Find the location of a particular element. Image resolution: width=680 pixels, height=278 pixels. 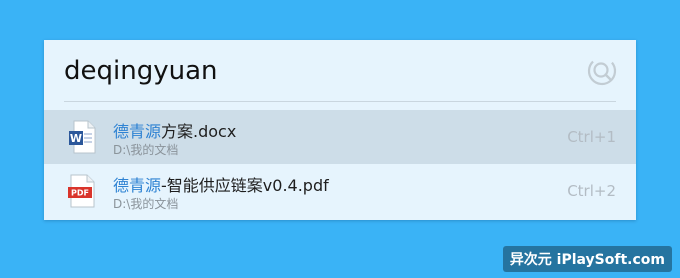

word-doc-icon: W is located at coordinates (82, 137).